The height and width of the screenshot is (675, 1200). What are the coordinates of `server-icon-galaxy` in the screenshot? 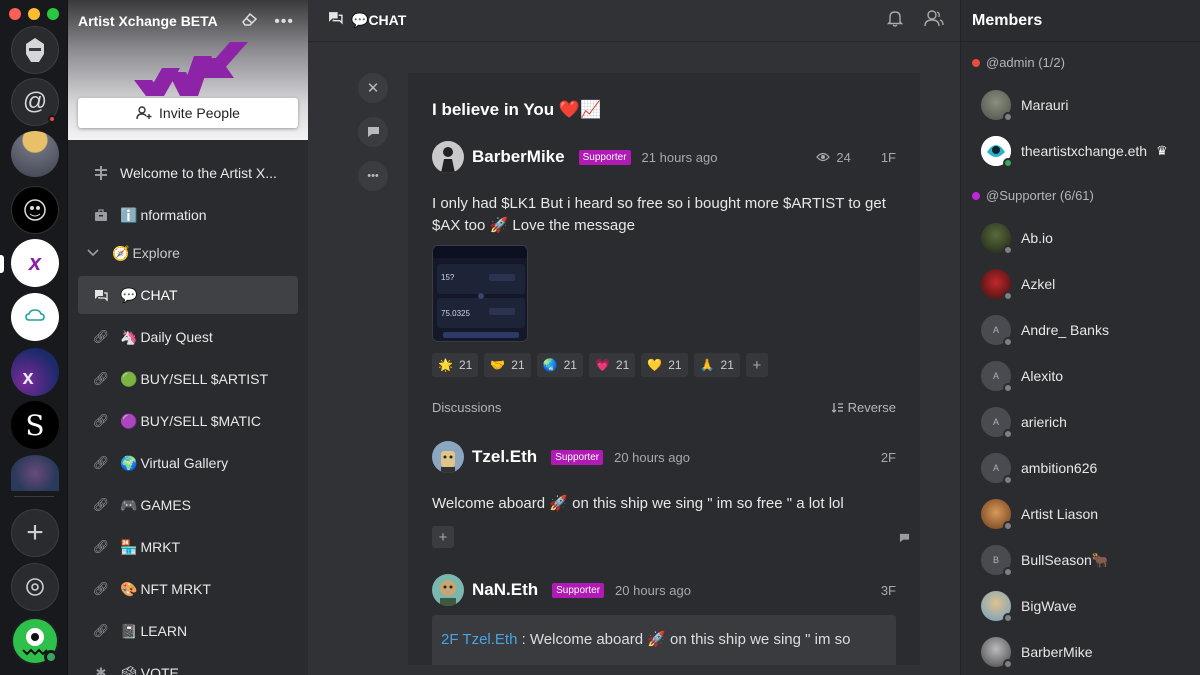 It's located at (35, 473).